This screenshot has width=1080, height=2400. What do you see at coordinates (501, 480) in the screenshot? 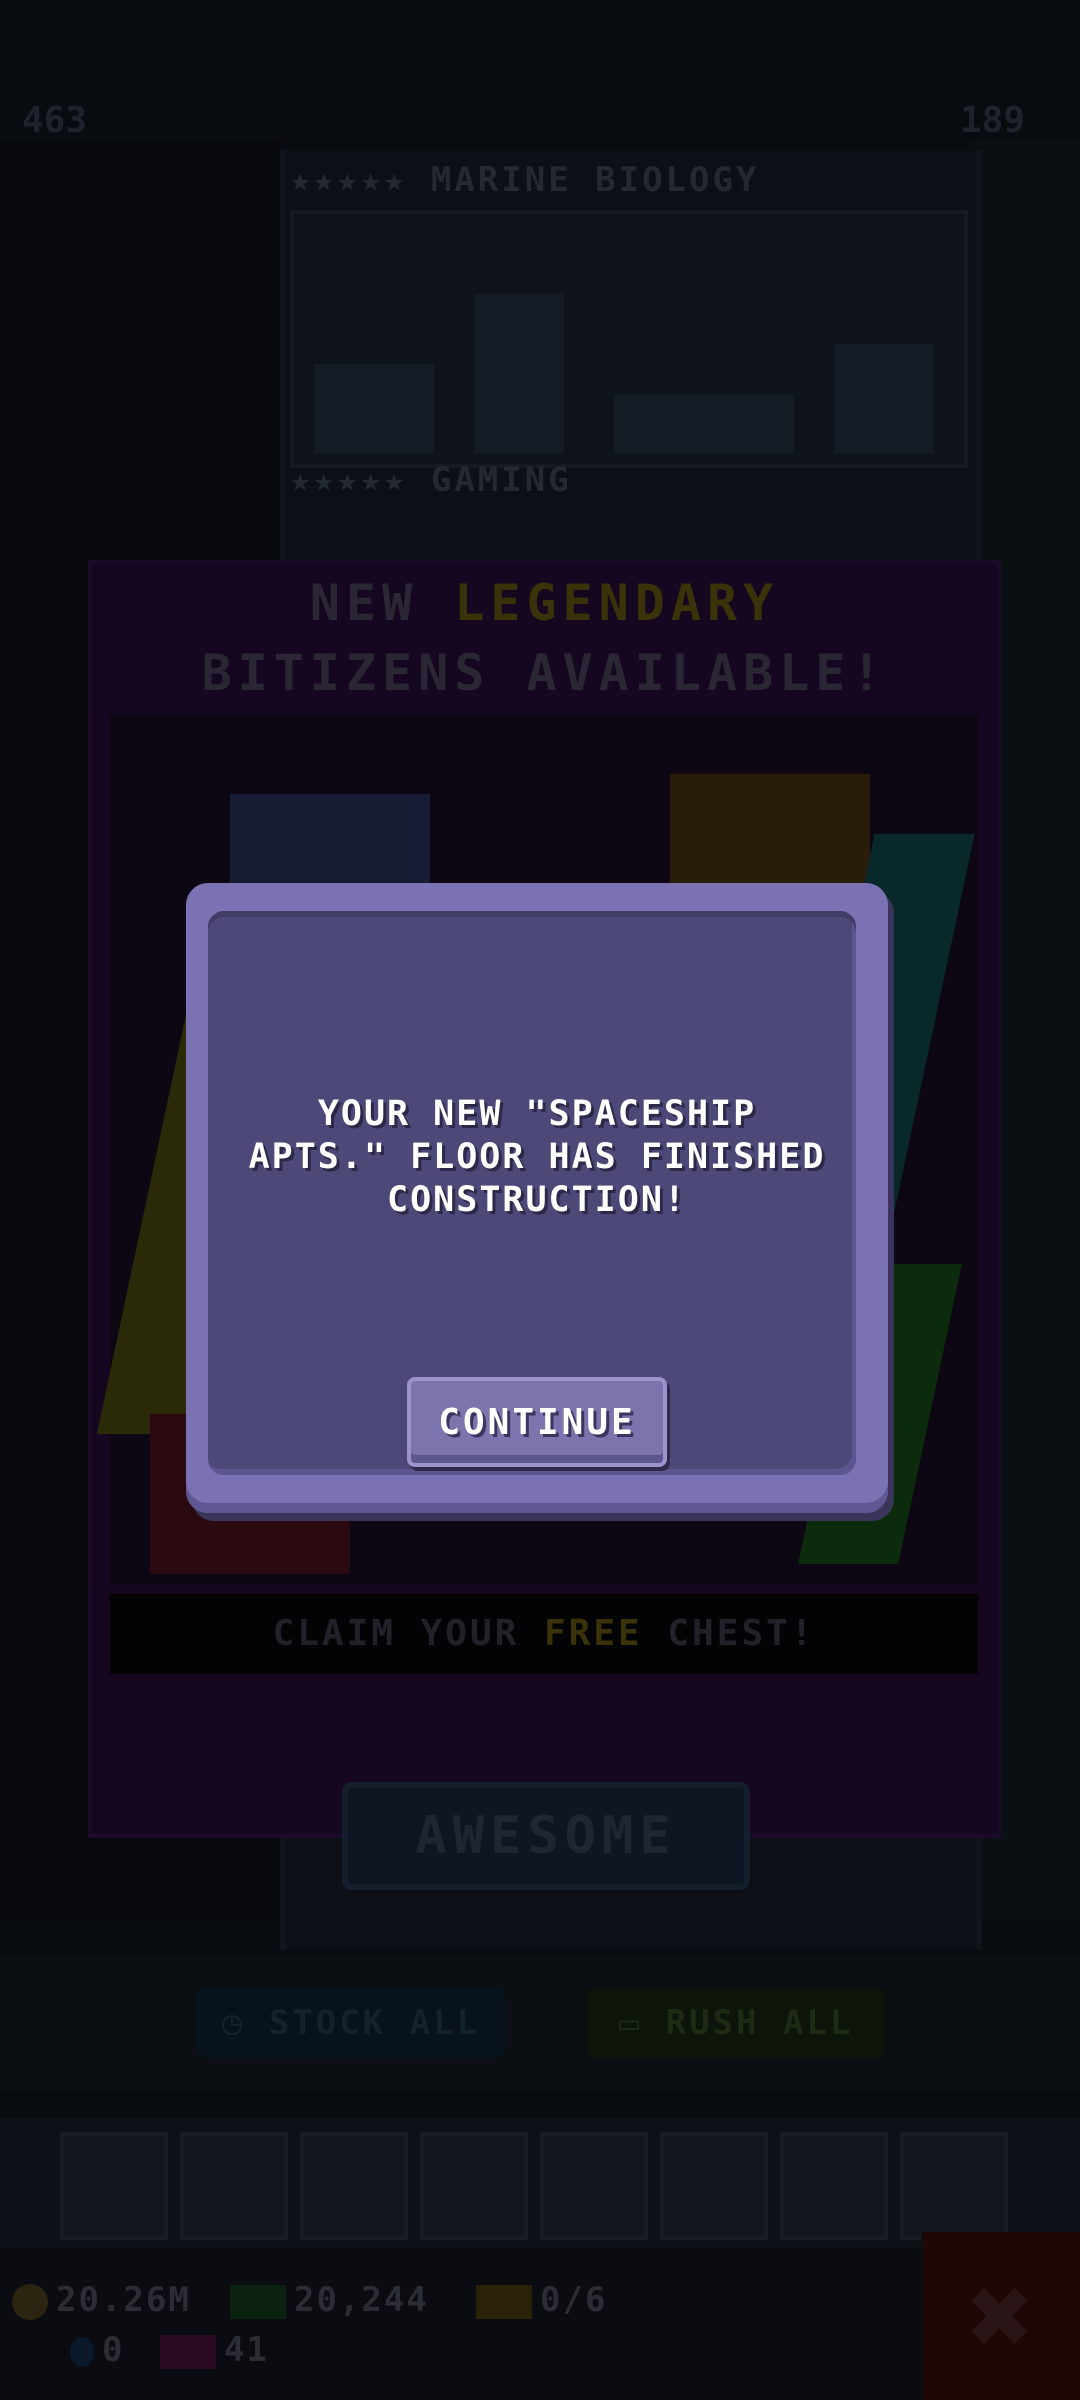
I see `floor-name: GAMING` at bounding box center [501, 480].